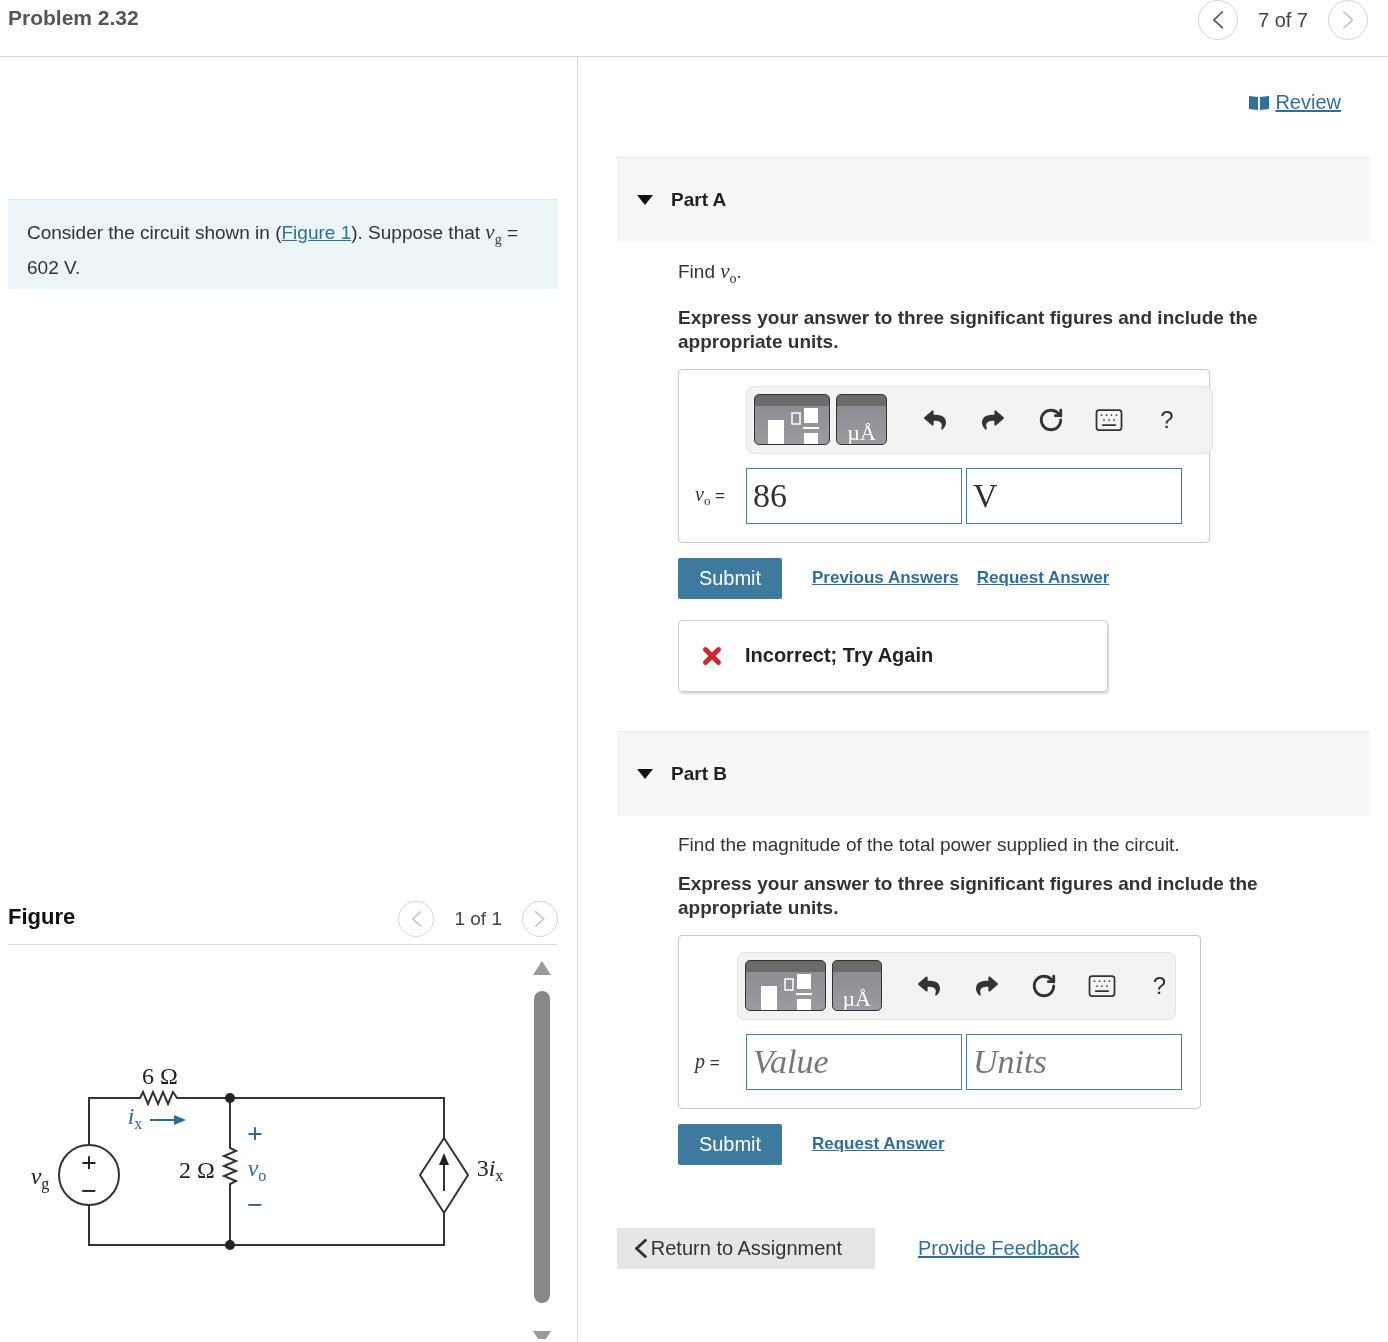 The image size is (1388, 1342). What do you see at coordinates (135, 1118) in the screenshot?
I see `current-label: i$_{x}$` at bounding box center [135, 1118].